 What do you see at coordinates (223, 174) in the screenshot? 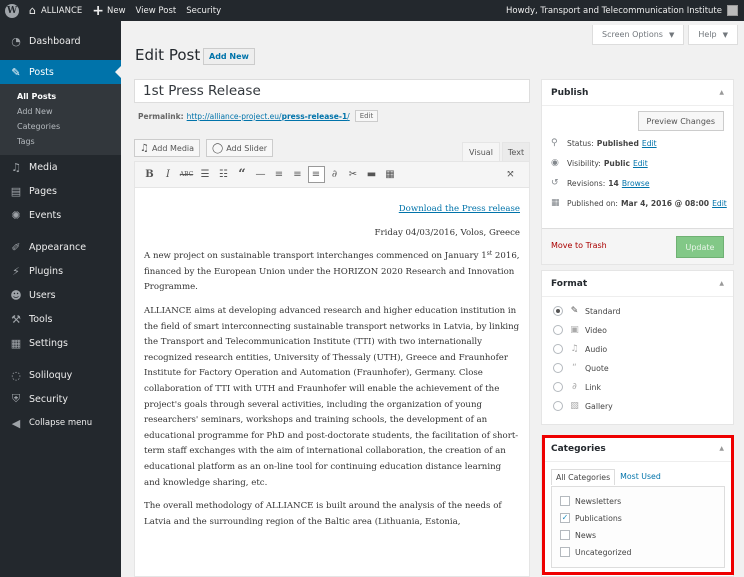
I see `numbered-list-icon: ☷` at bounding box center [223, 174].